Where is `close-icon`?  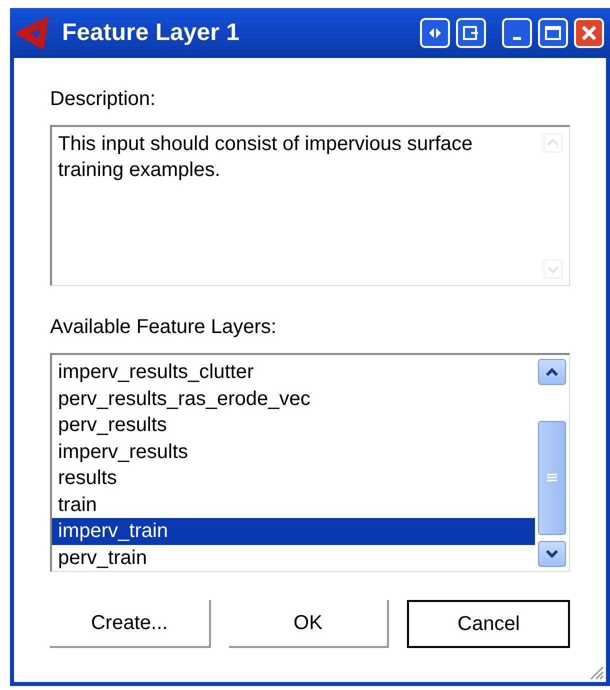
close-icon is located at coordinates (589, 33).